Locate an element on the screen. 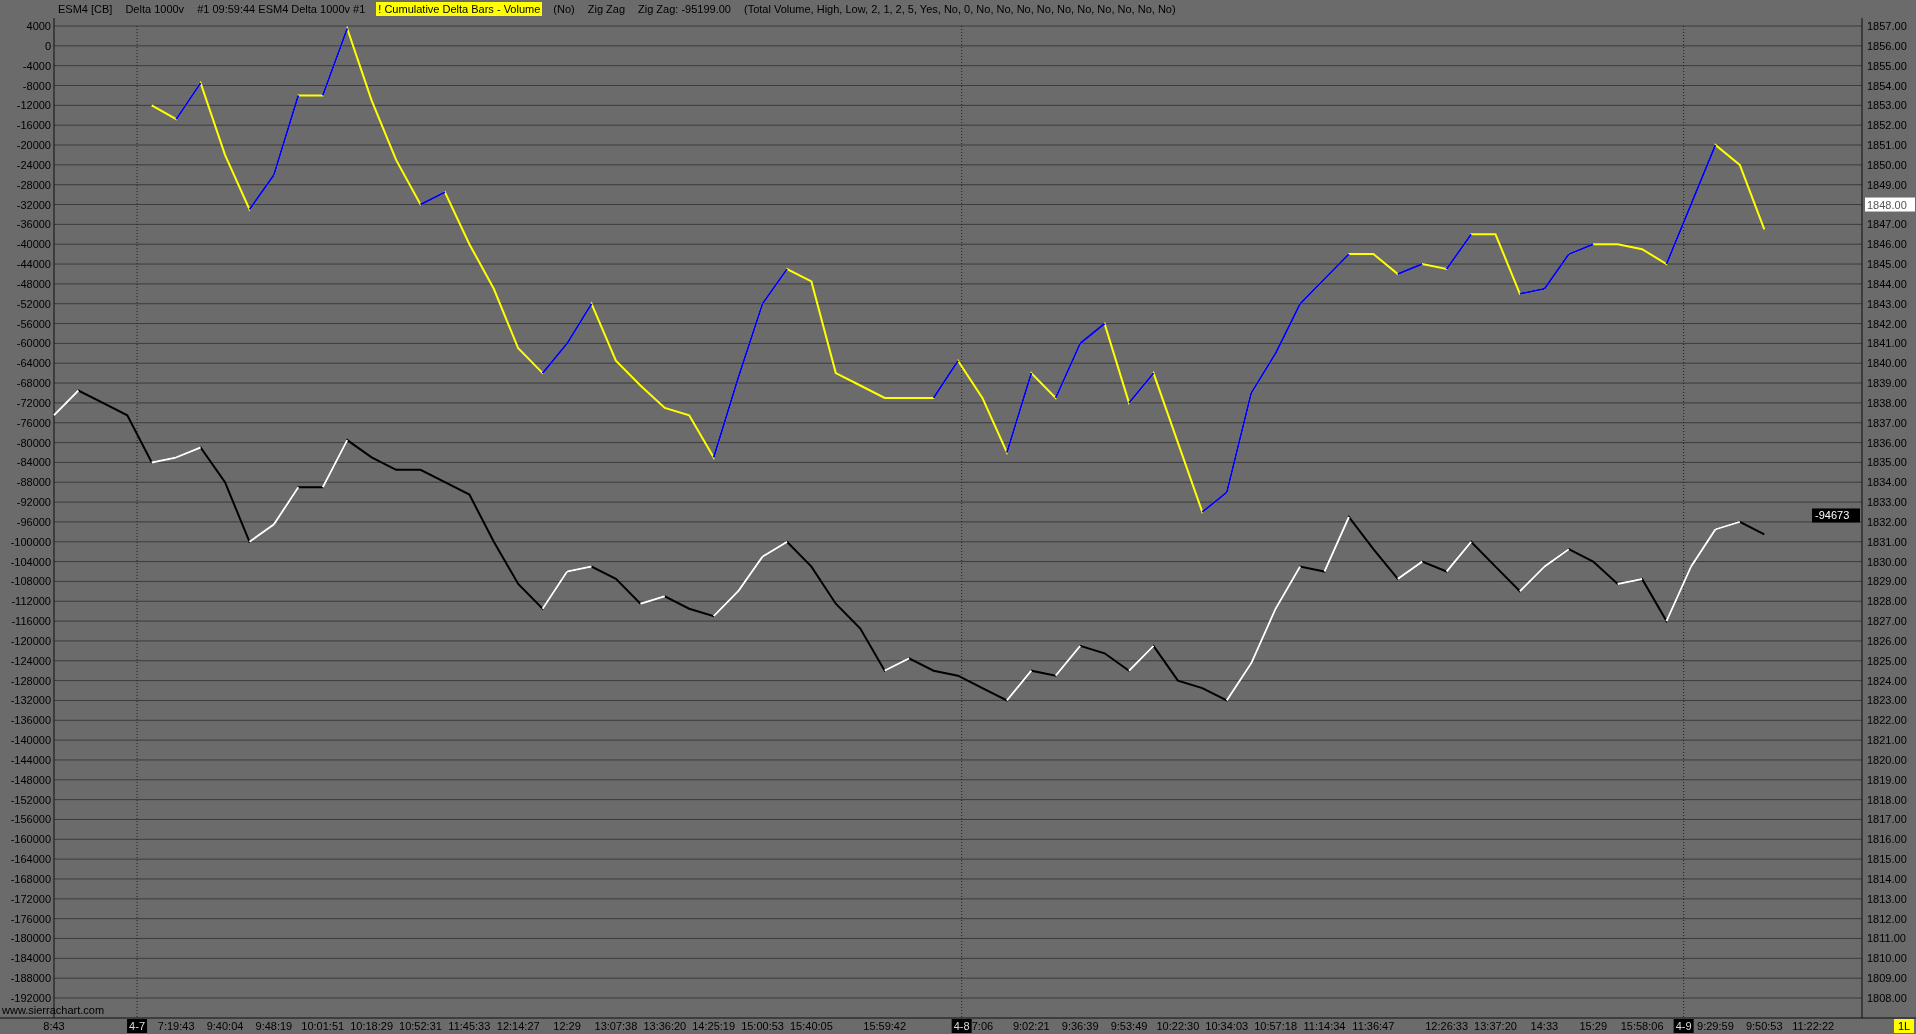 The width and height of the screenshot is (1916, 1034). axis-label: -180000 is located at coordinates (30, 938).